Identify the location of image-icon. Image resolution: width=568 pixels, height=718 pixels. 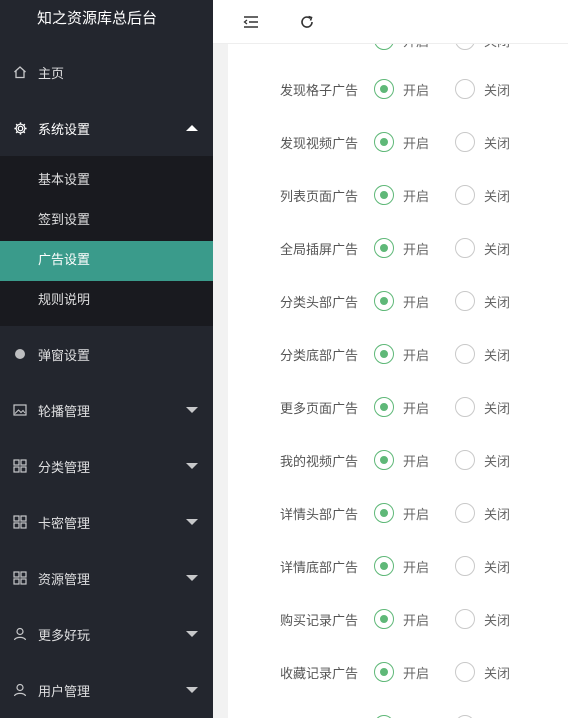
(20, 410).